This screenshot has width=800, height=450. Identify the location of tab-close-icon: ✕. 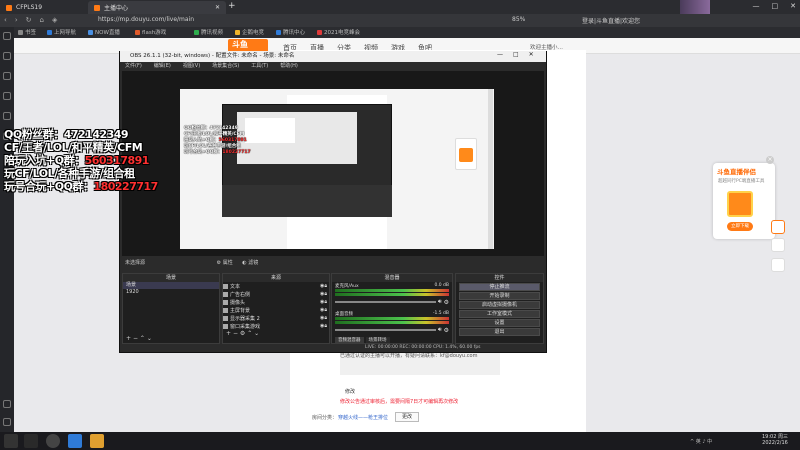
(217, 7).